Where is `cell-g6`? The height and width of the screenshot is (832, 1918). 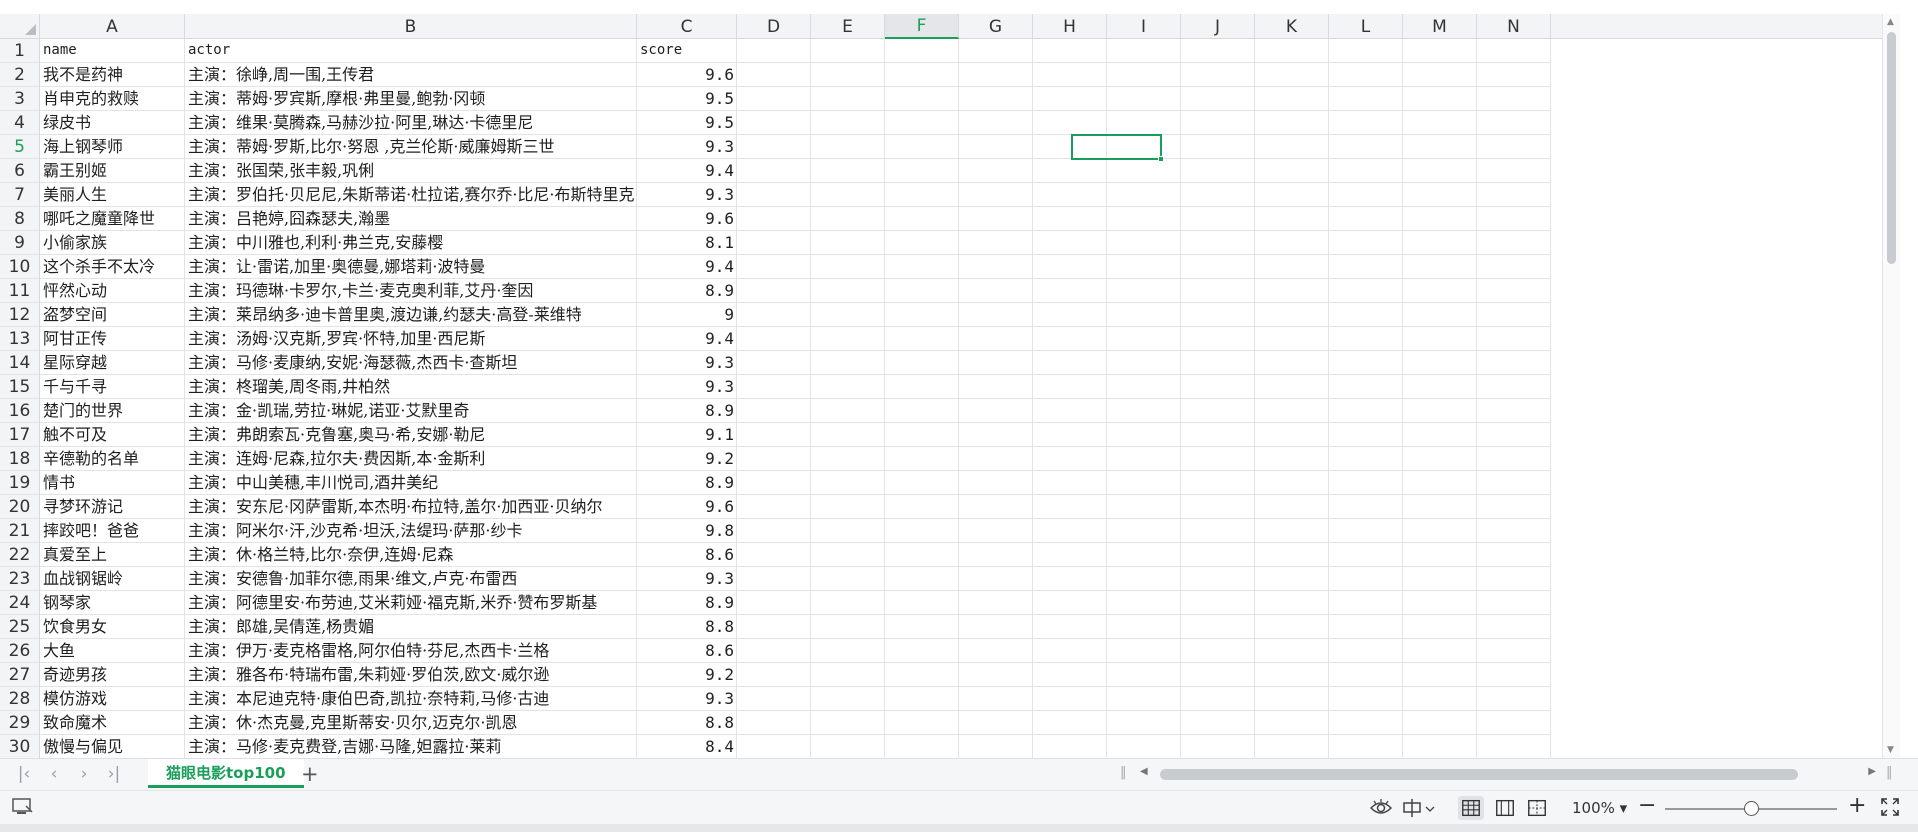 cell-g6 is located at coordinates (996, 171).